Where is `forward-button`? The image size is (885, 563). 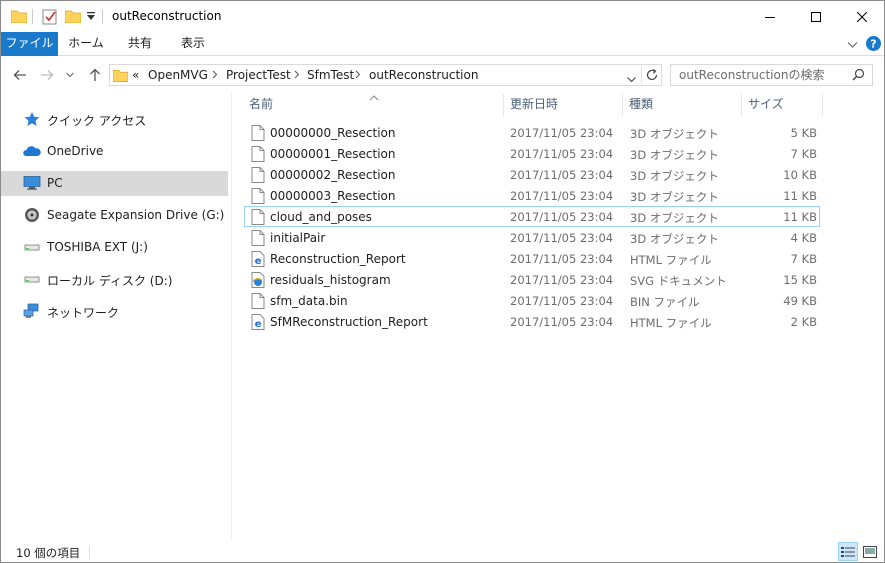 forward-button is located at coordinates (47, 75).